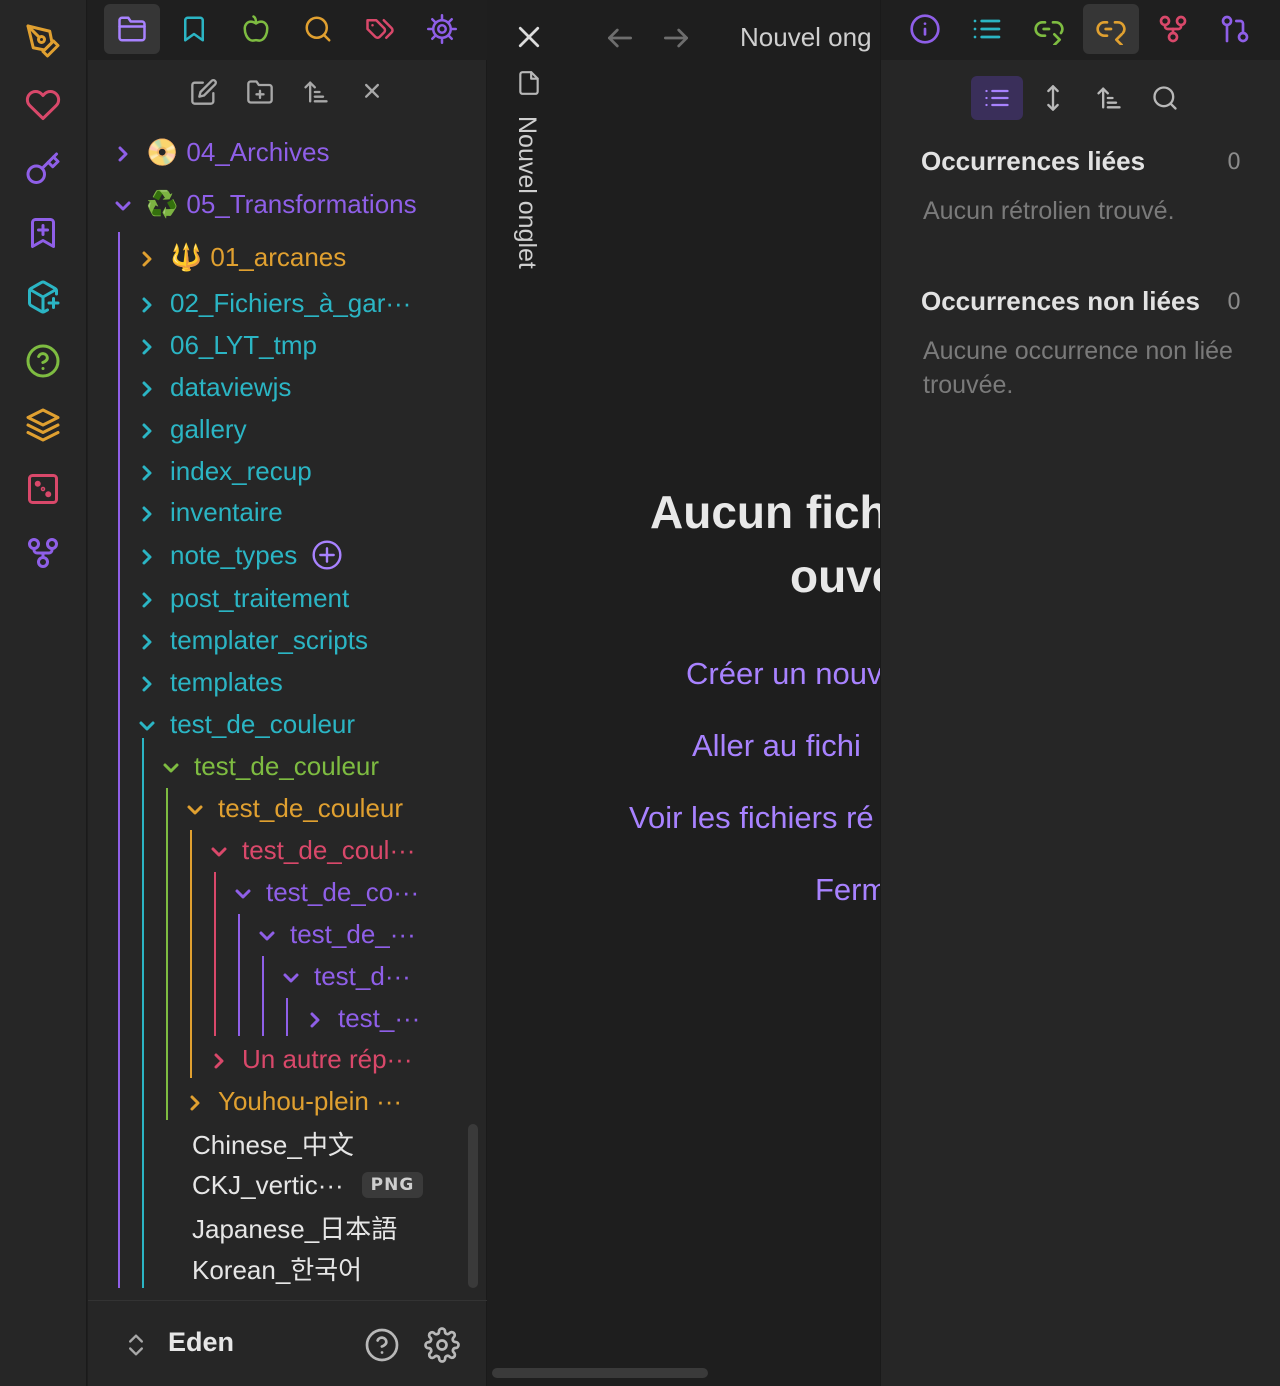 The width and height of the screenshot is (1280, 1386). I want to click on help-icon, so click(382, 1345).